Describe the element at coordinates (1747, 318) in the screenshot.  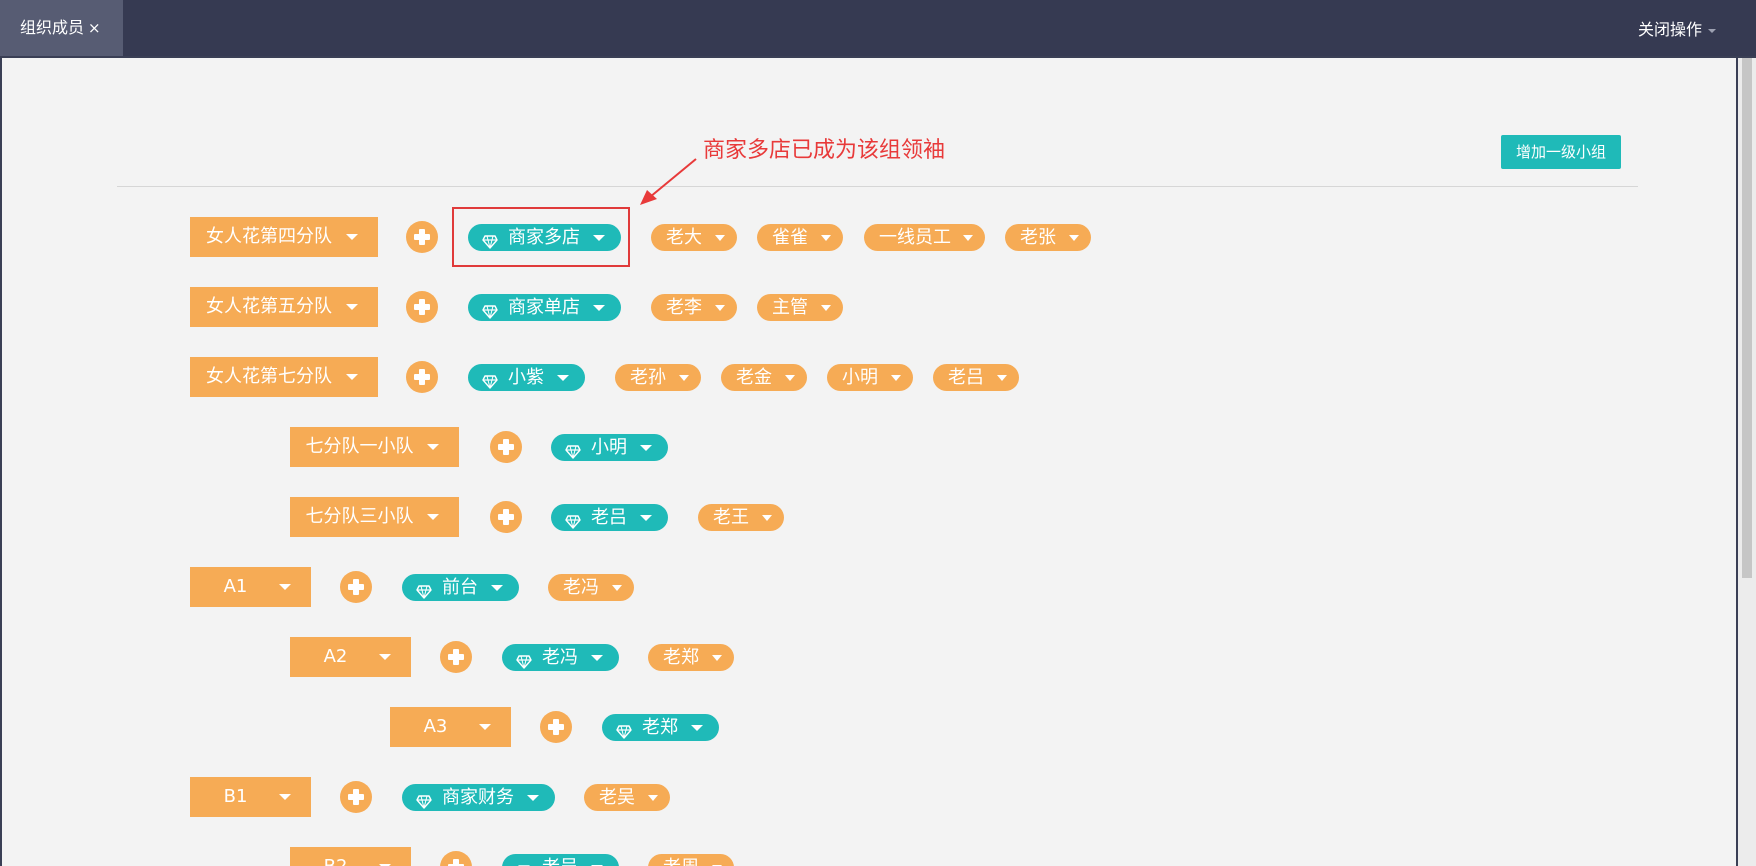
I see `scrollbar-thumb` at that location.